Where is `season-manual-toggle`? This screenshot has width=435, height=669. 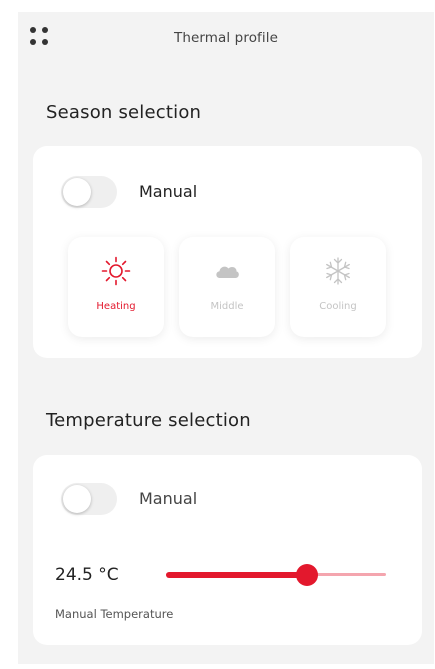
season-manual-toggle is located at coordinates (89, 192).